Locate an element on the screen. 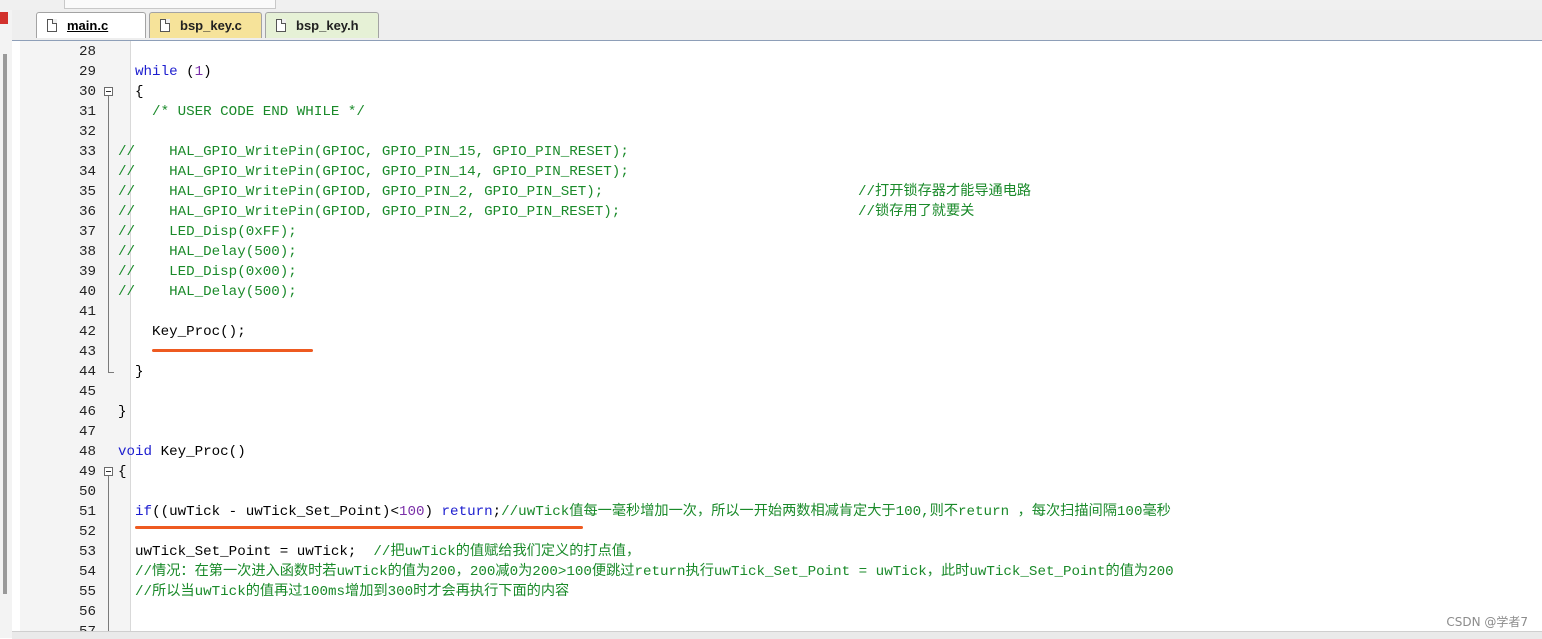 This screenshot has width=1542, height=639. line-number: 41 is located at coordinates (87, 312).